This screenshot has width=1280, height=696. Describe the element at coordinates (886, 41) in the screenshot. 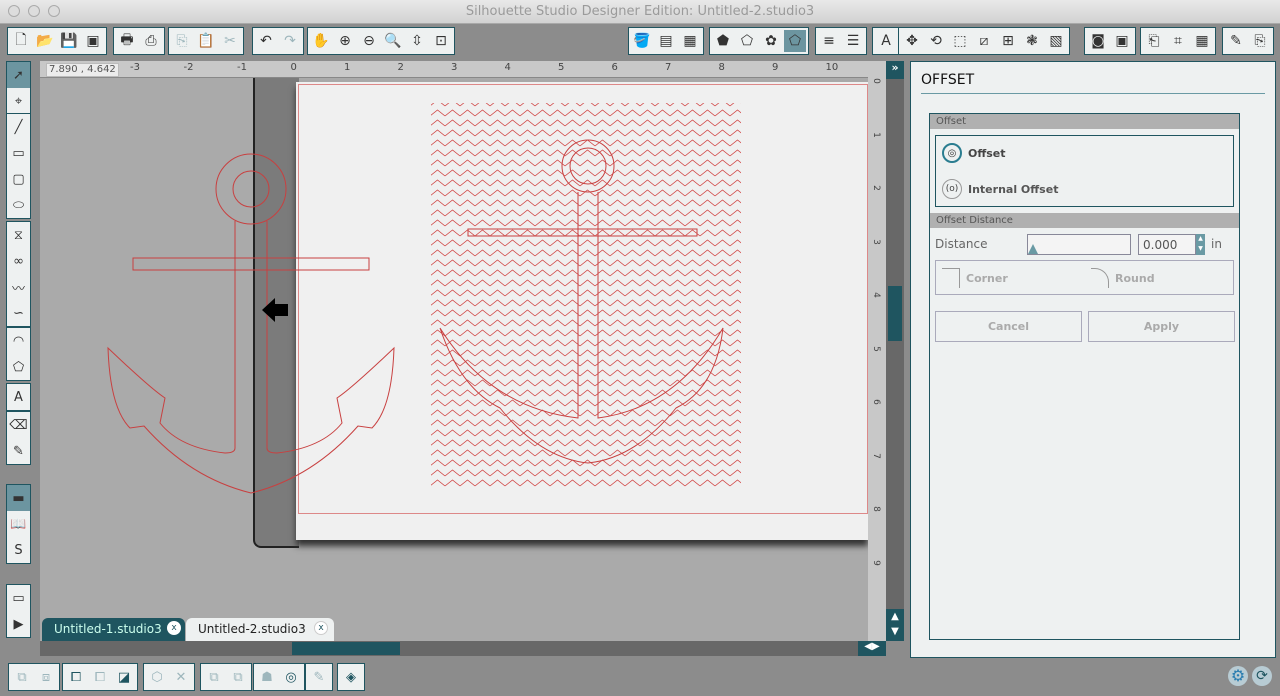

I see `text-style-icon: A` at that location.